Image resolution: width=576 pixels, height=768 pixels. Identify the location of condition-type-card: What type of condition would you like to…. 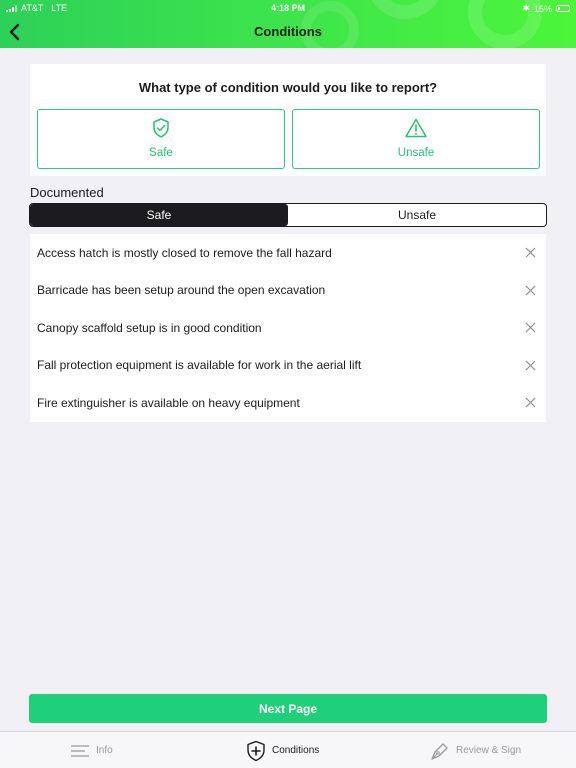
(288, 120).